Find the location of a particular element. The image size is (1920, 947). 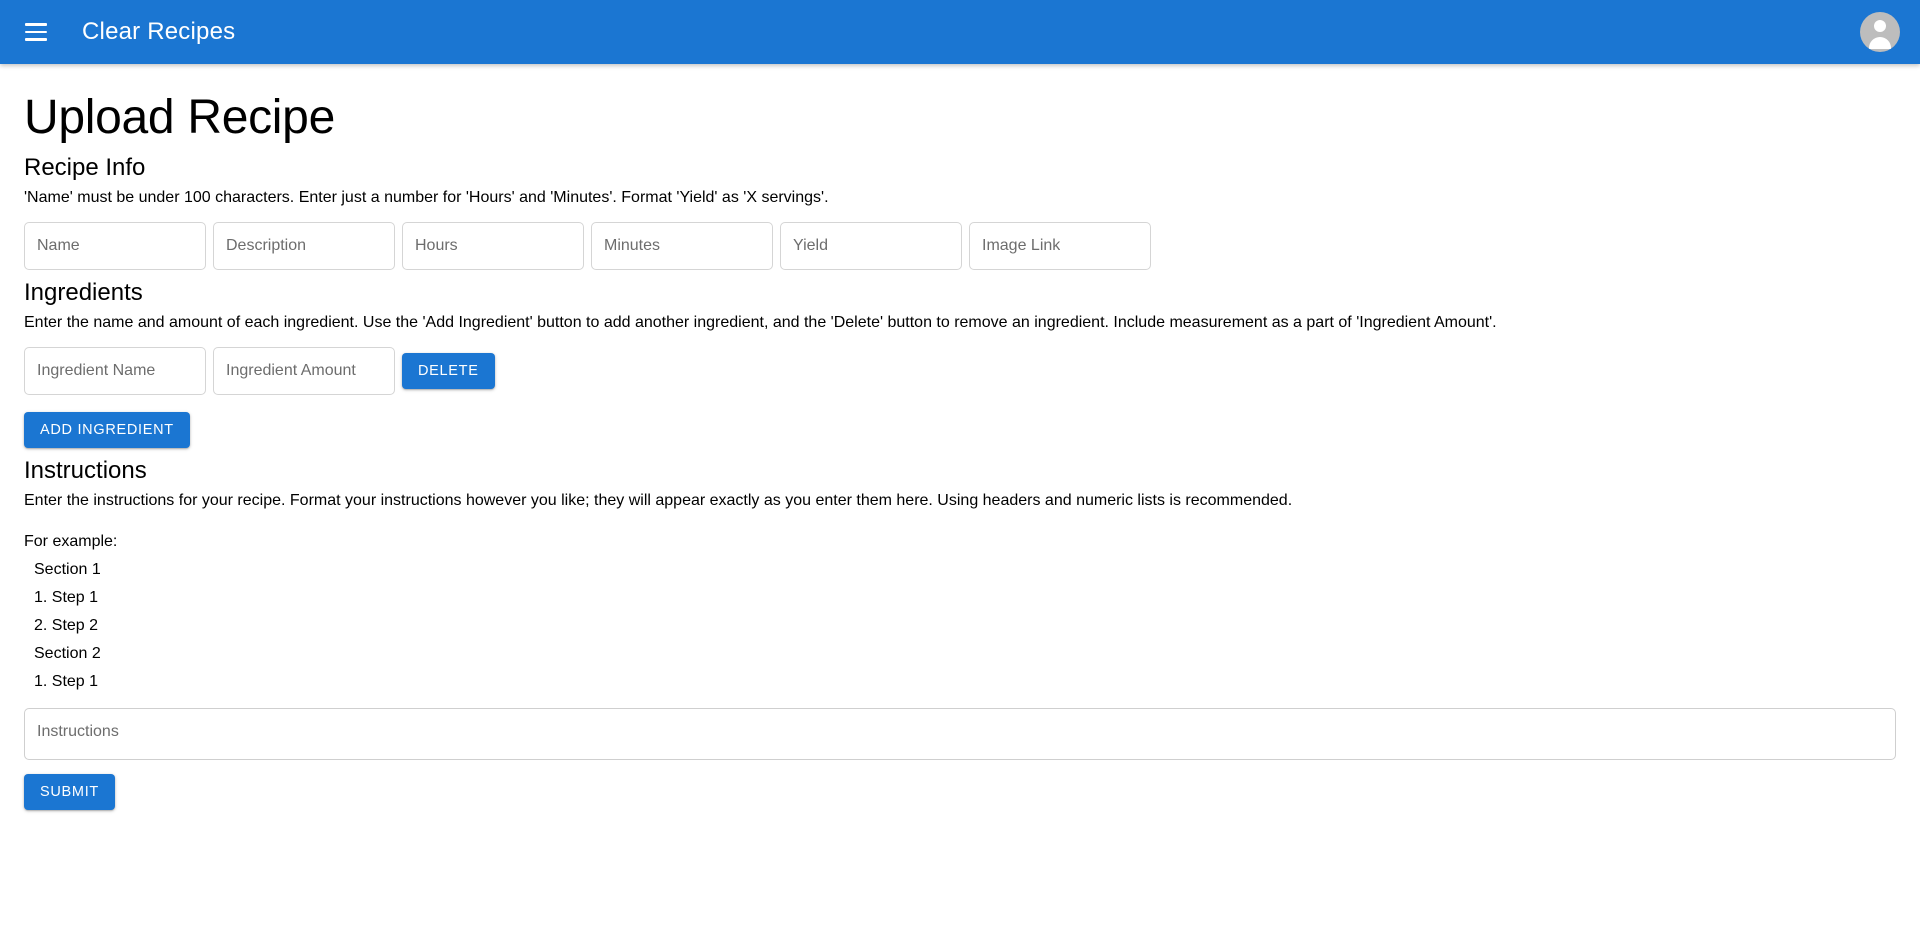

example-line-section-1: Section 1 is located at coordinates (67, 569).